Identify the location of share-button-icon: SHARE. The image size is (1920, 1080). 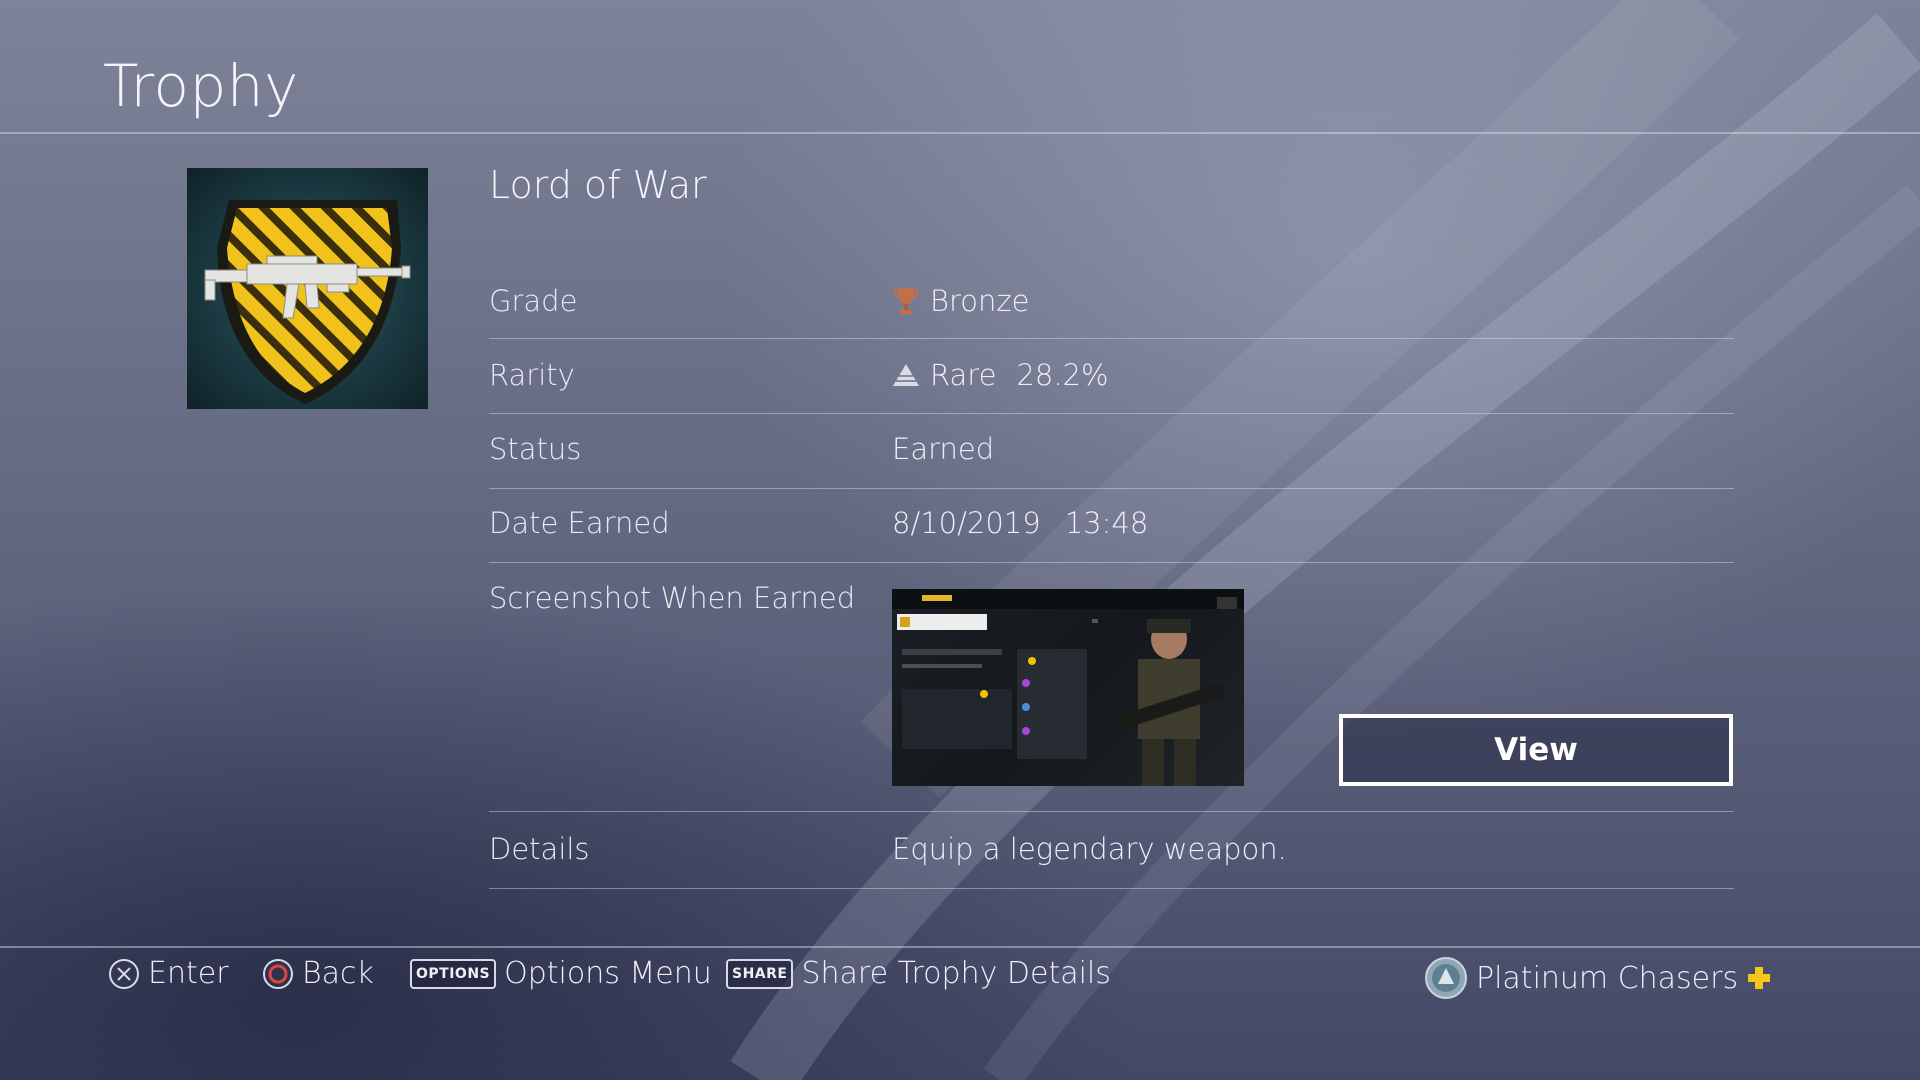
(760, 973).